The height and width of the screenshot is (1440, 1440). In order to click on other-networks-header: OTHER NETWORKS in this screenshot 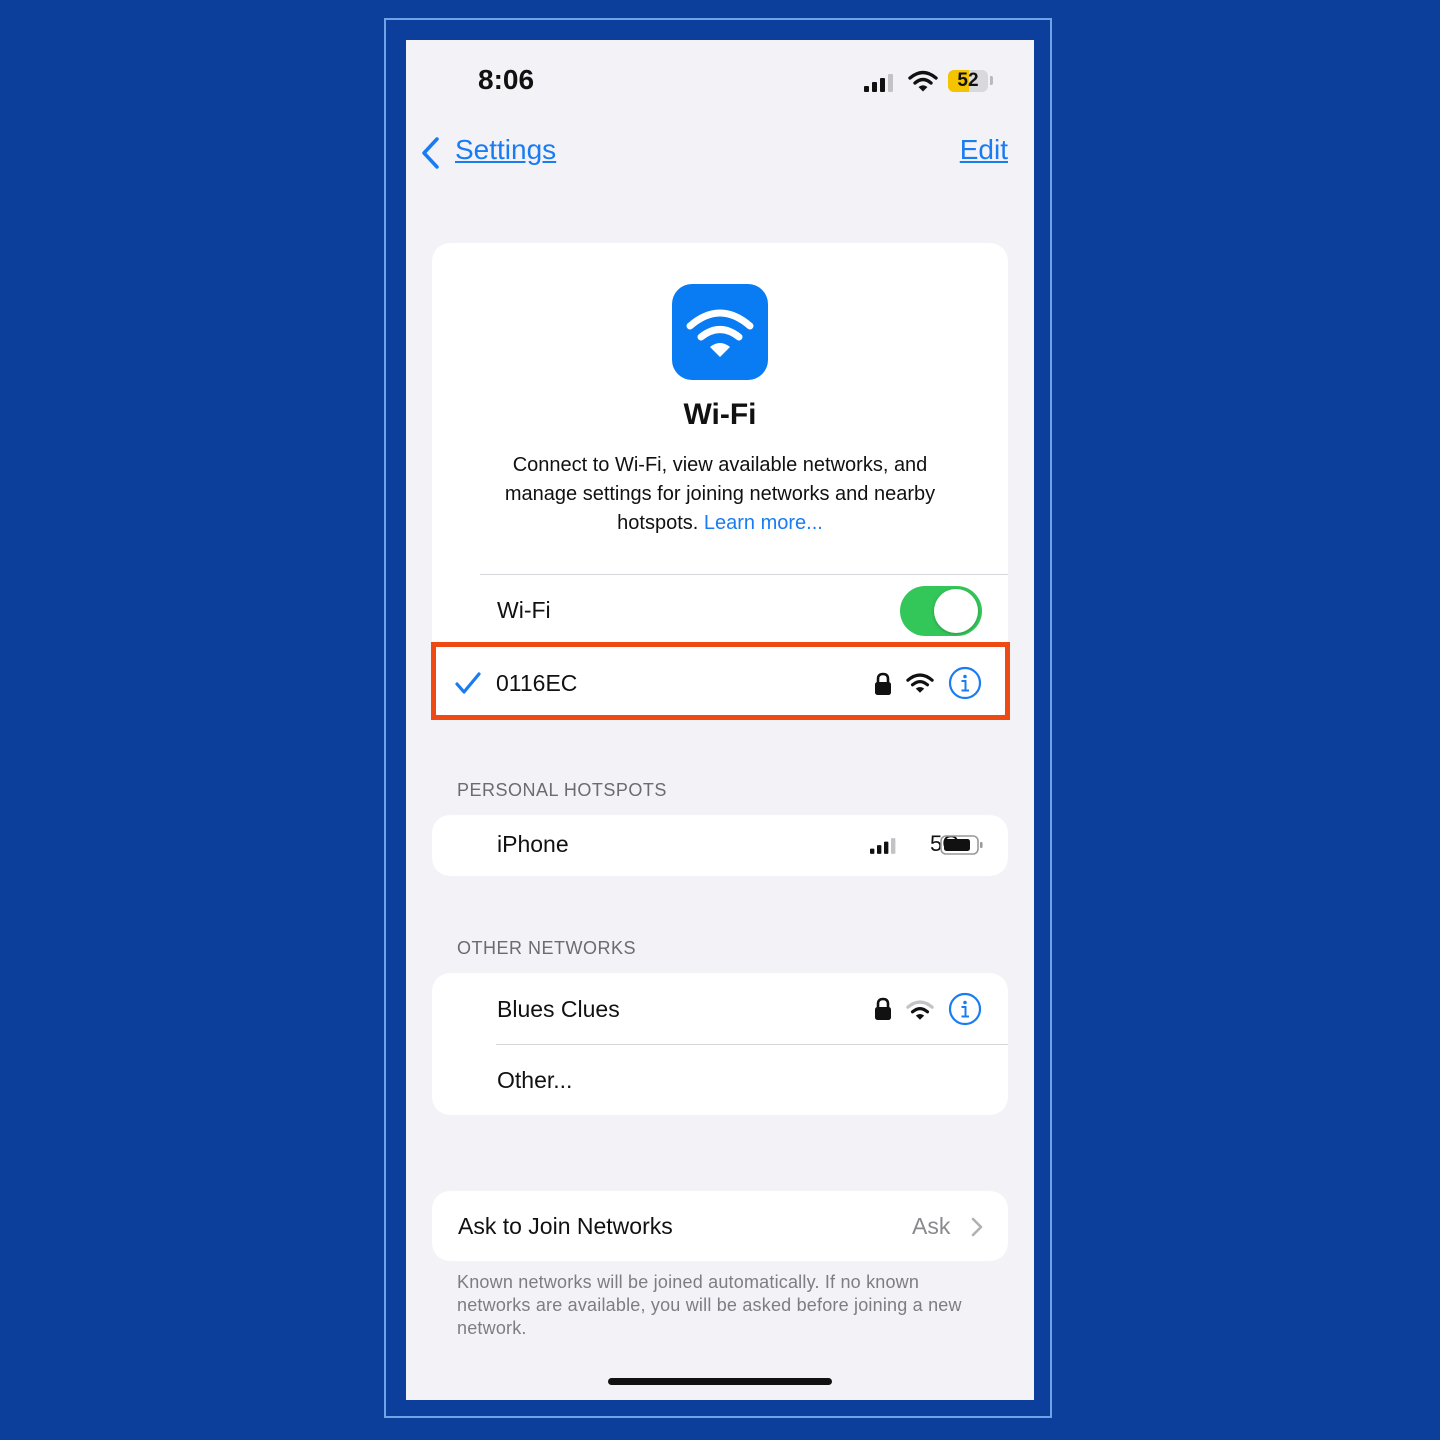, I will do `click(547, 948)`.